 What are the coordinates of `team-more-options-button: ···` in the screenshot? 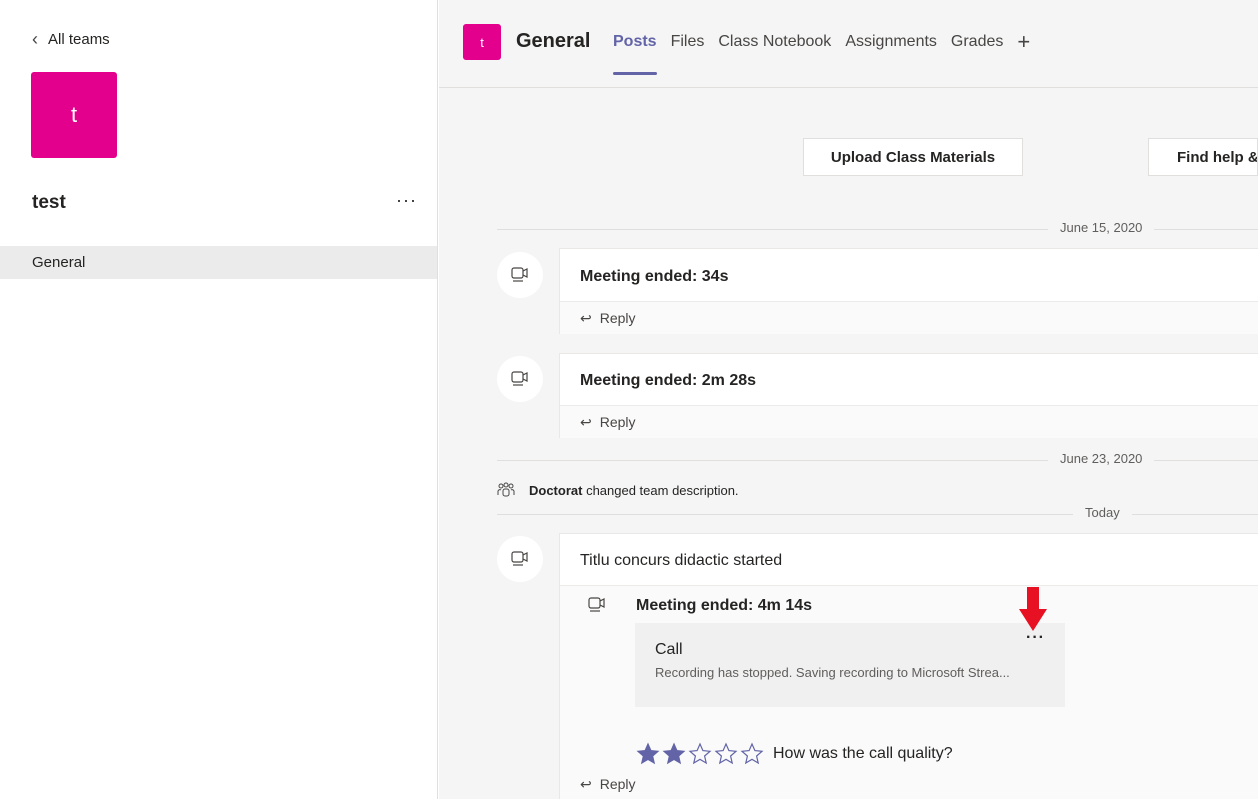 It's located at (406, 200).